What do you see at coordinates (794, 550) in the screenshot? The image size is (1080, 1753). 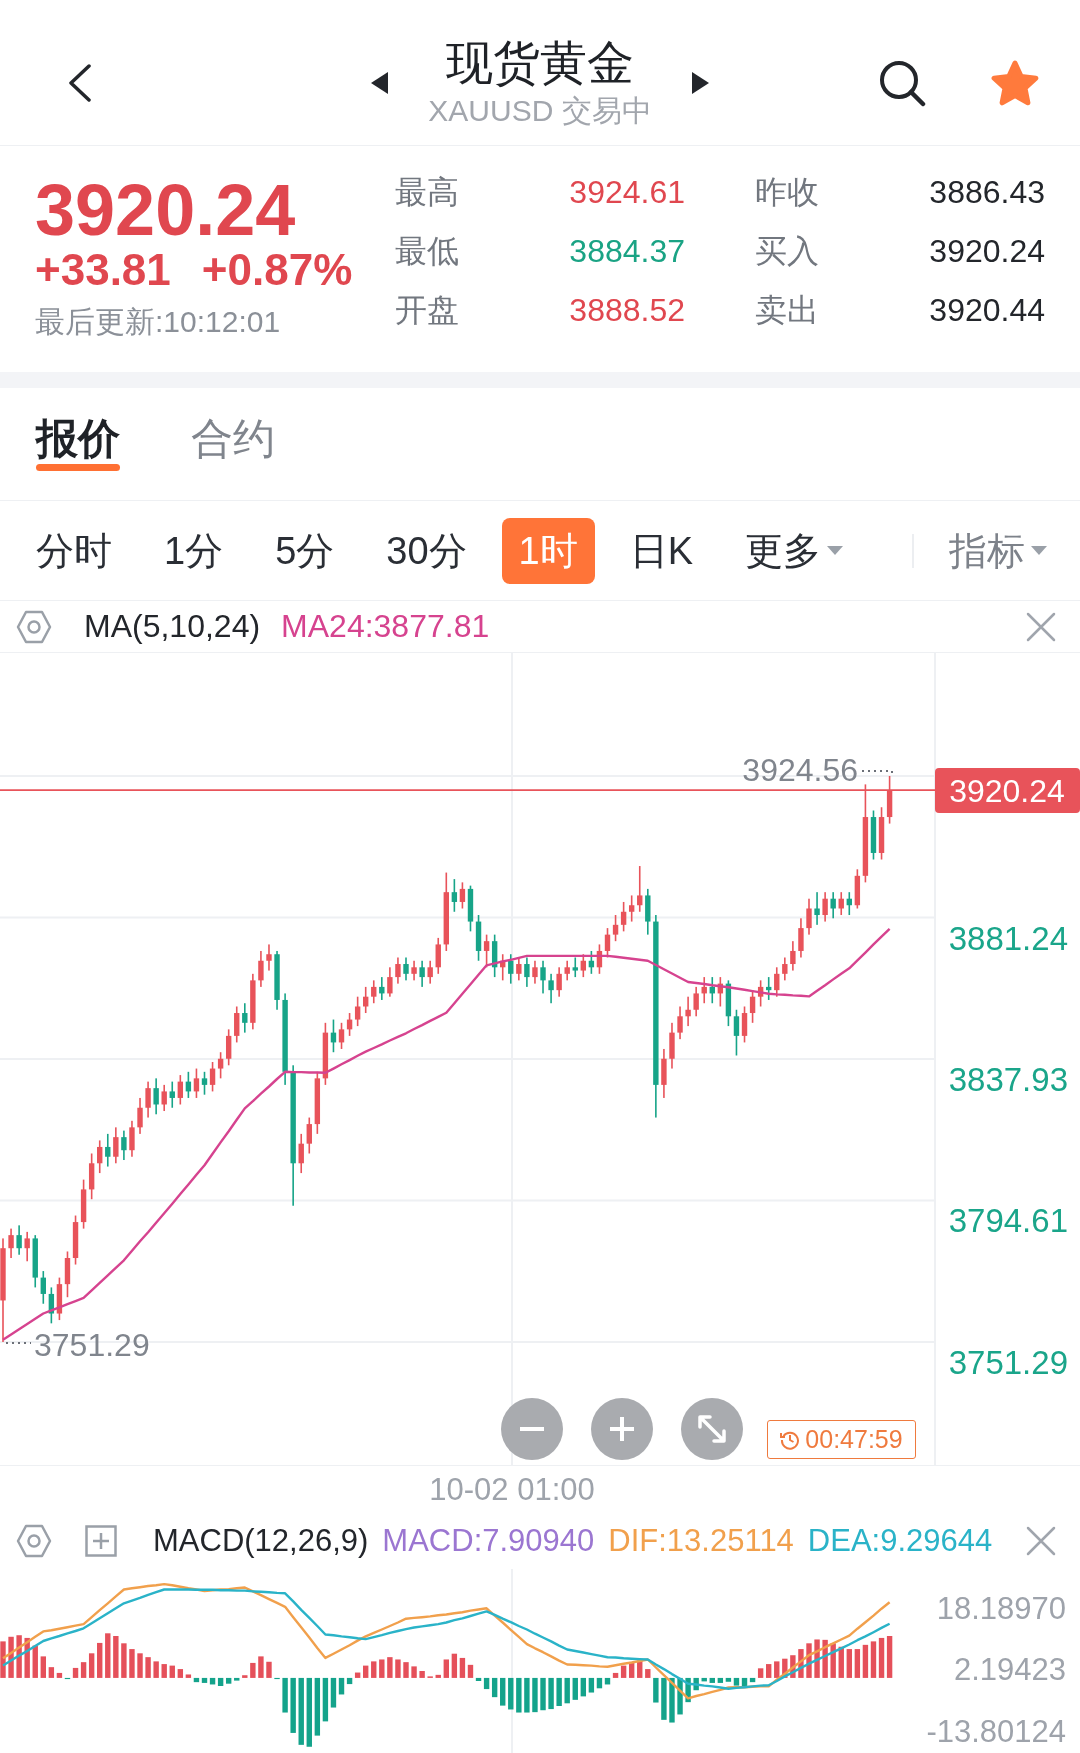 I see `period-tab: 更多` at bounding box center [794, 550].